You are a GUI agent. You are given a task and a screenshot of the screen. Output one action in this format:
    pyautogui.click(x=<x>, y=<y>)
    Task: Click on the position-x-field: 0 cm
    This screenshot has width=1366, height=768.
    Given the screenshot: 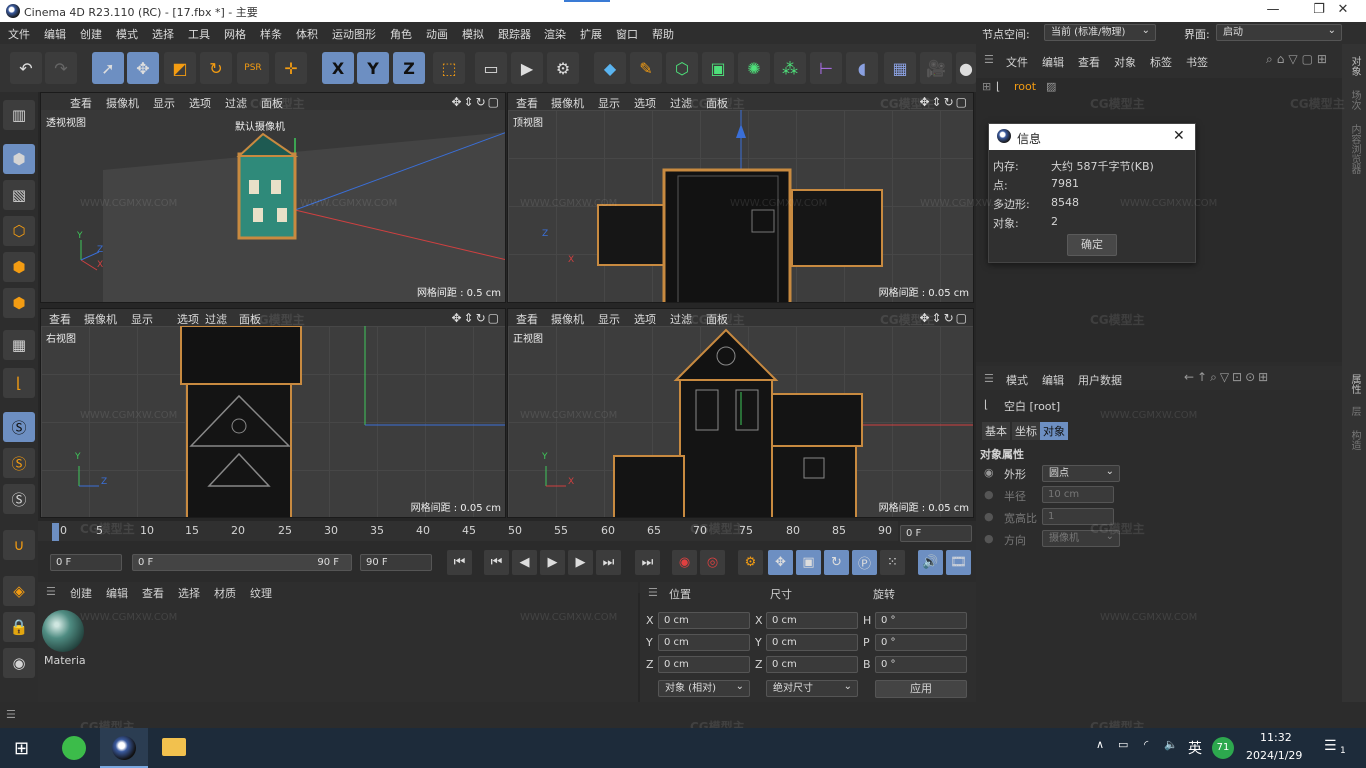 What is the action you would take?
    pyautogui.click(x=704, y=620)
    